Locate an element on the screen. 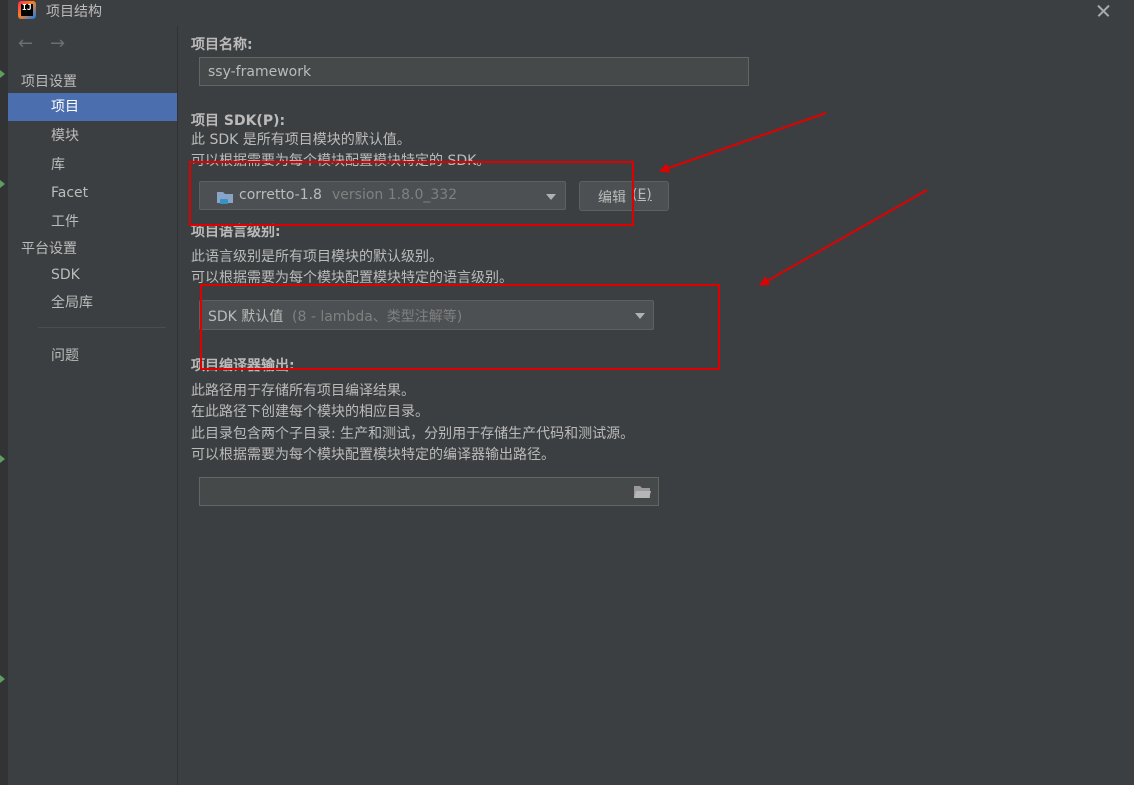  annotation-arrow-language-level is located at coordinates (843, 237).